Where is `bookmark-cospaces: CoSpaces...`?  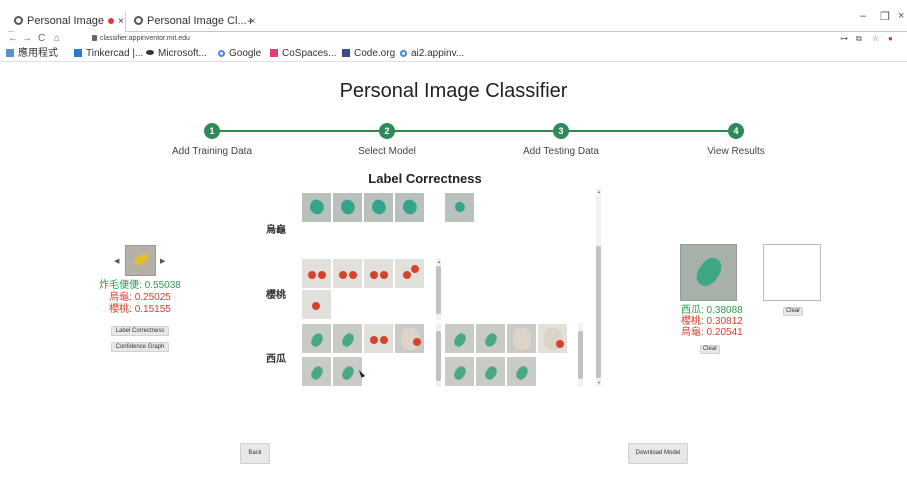 bookmark-cospaces: CoSpaces... is located at coordinates (303, 54).